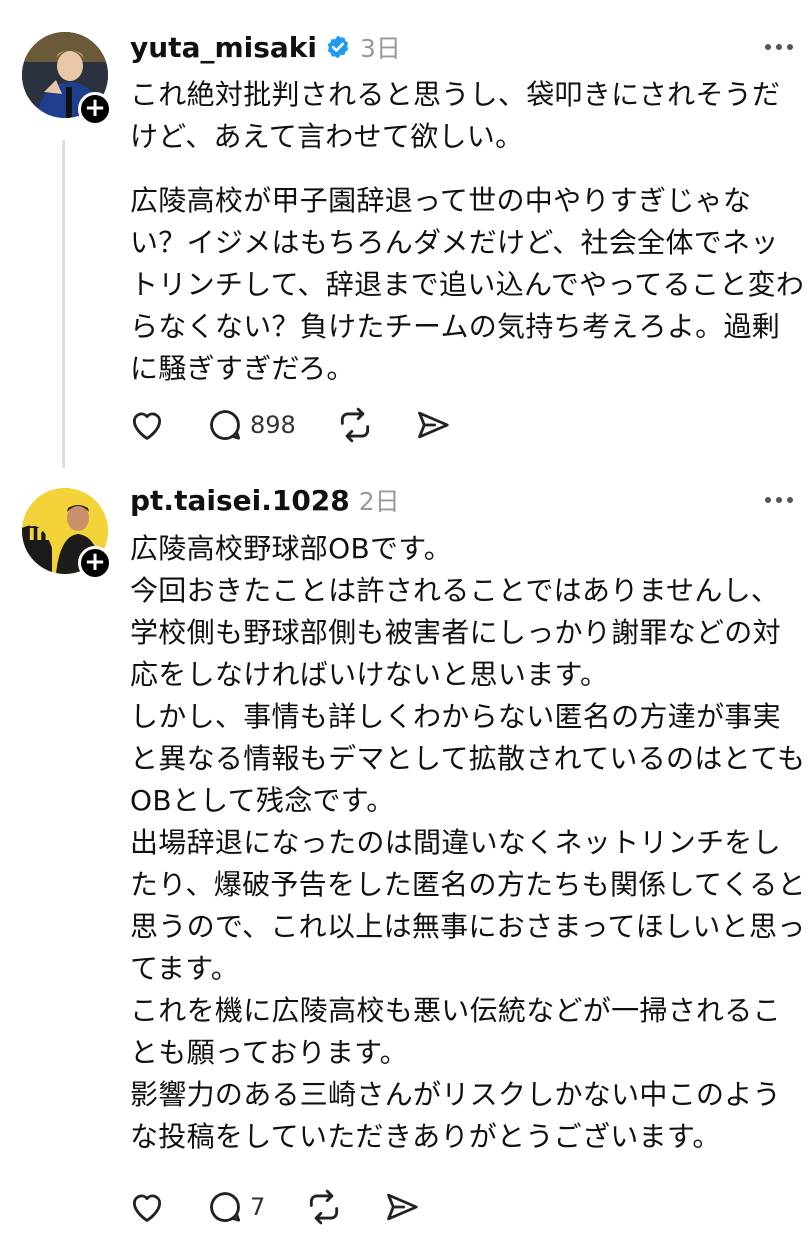 This screenshot has height=1254, width=811. I want to click on post-header: yuta_misaki 3日, so click(265, 47).